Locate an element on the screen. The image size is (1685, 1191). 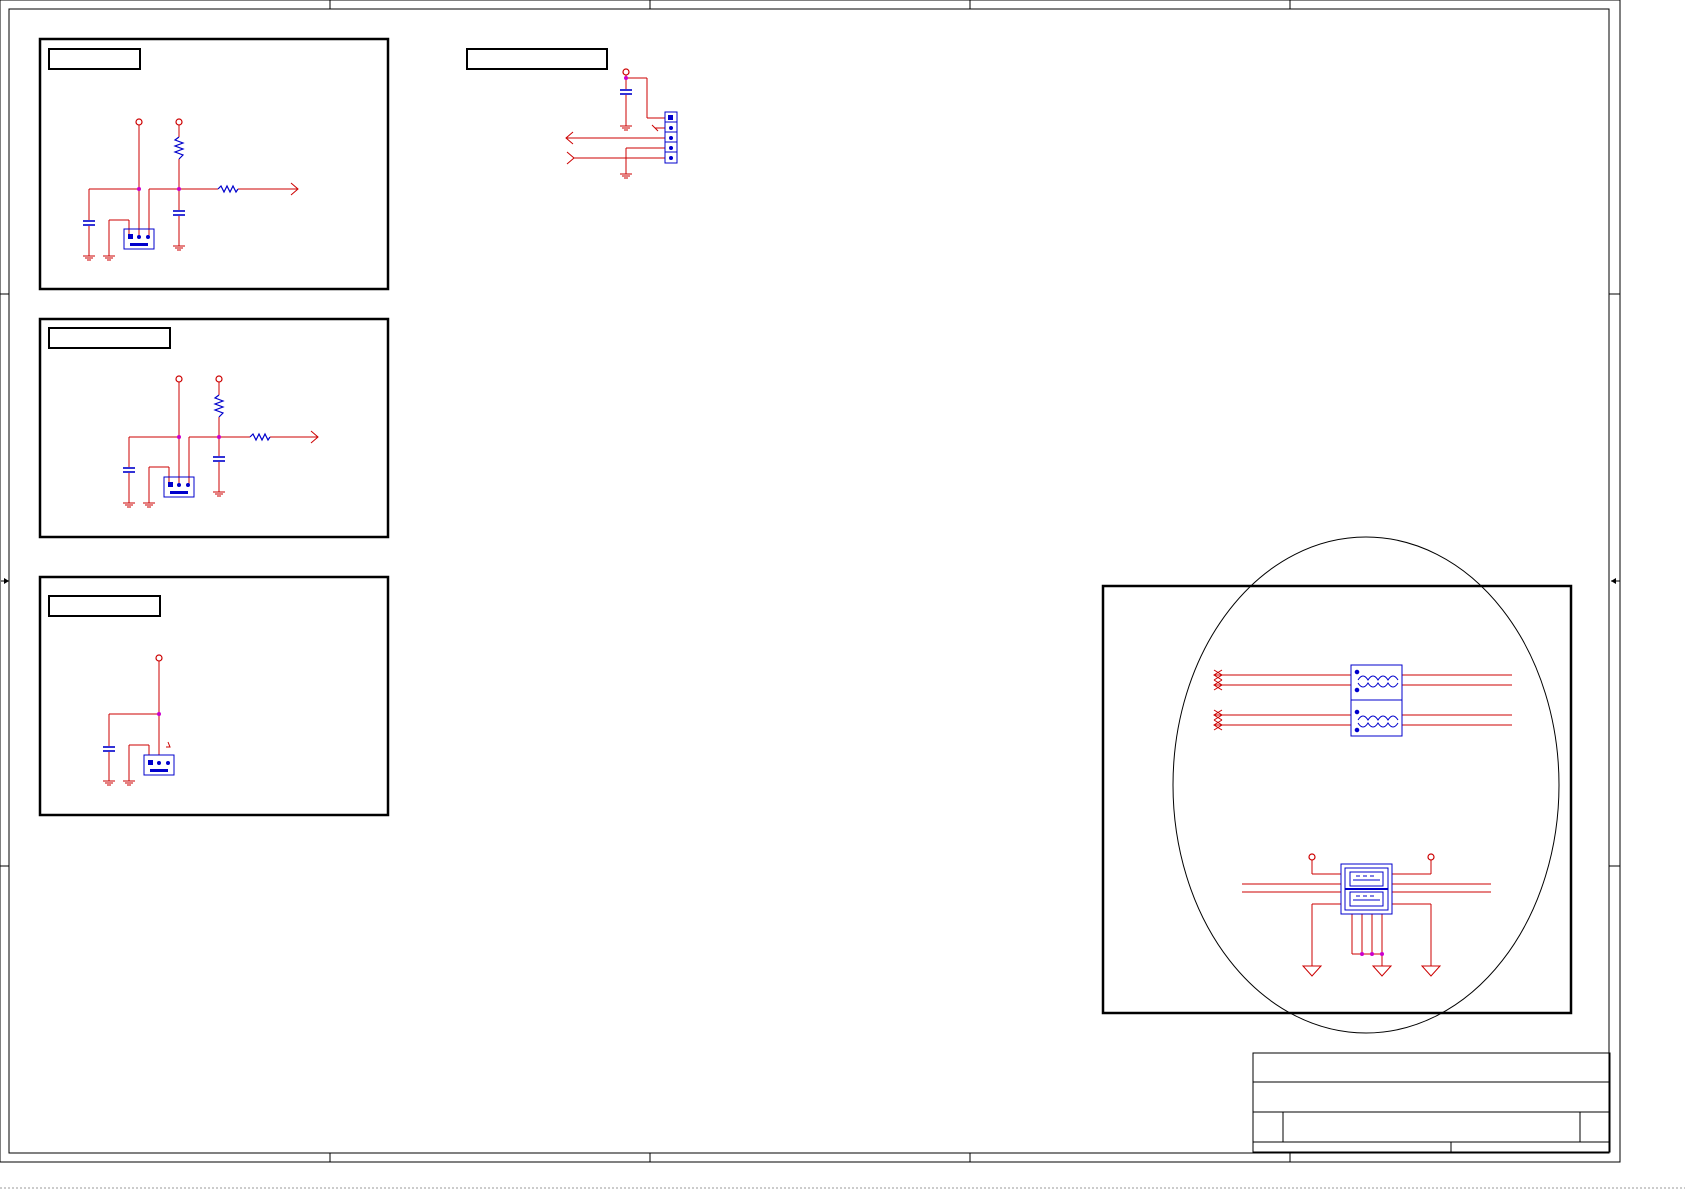
zone-marker-left is located at coordinates (5, 581).